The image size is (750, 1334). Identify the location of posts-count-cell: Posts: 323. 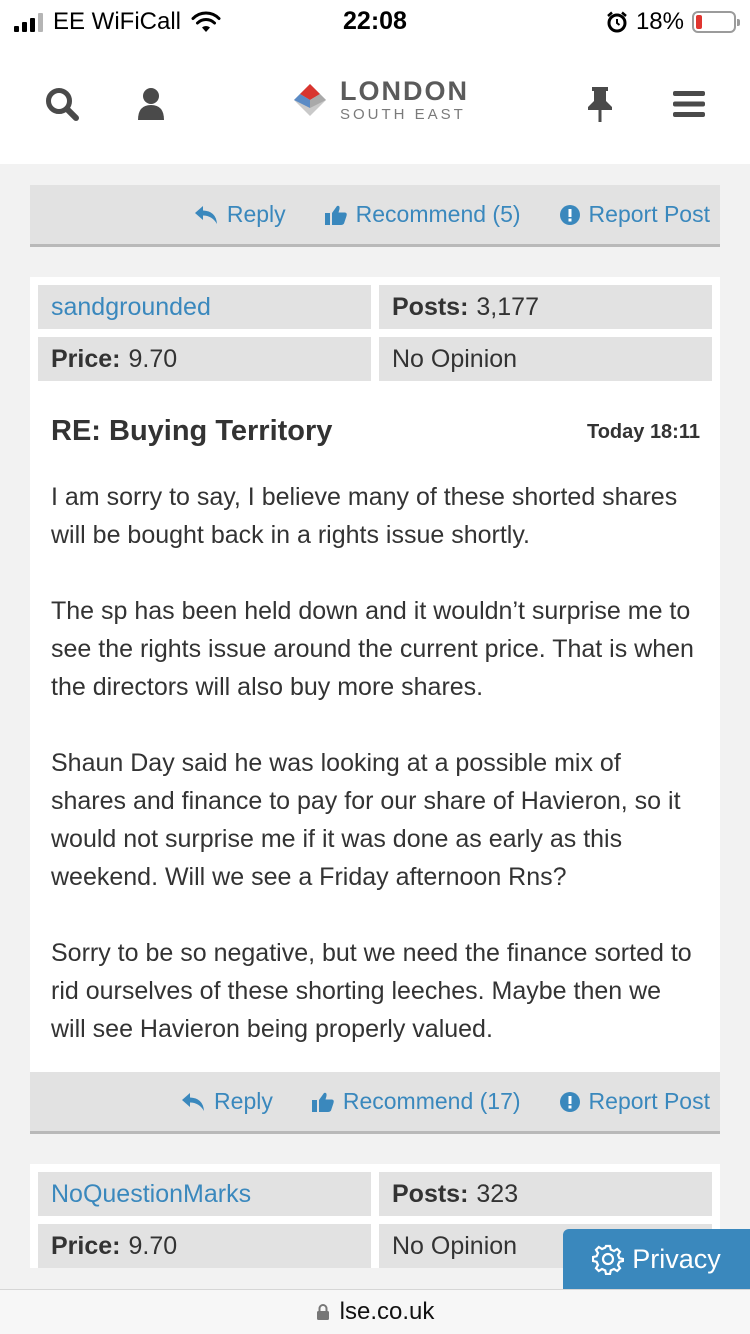
(545, 1194).